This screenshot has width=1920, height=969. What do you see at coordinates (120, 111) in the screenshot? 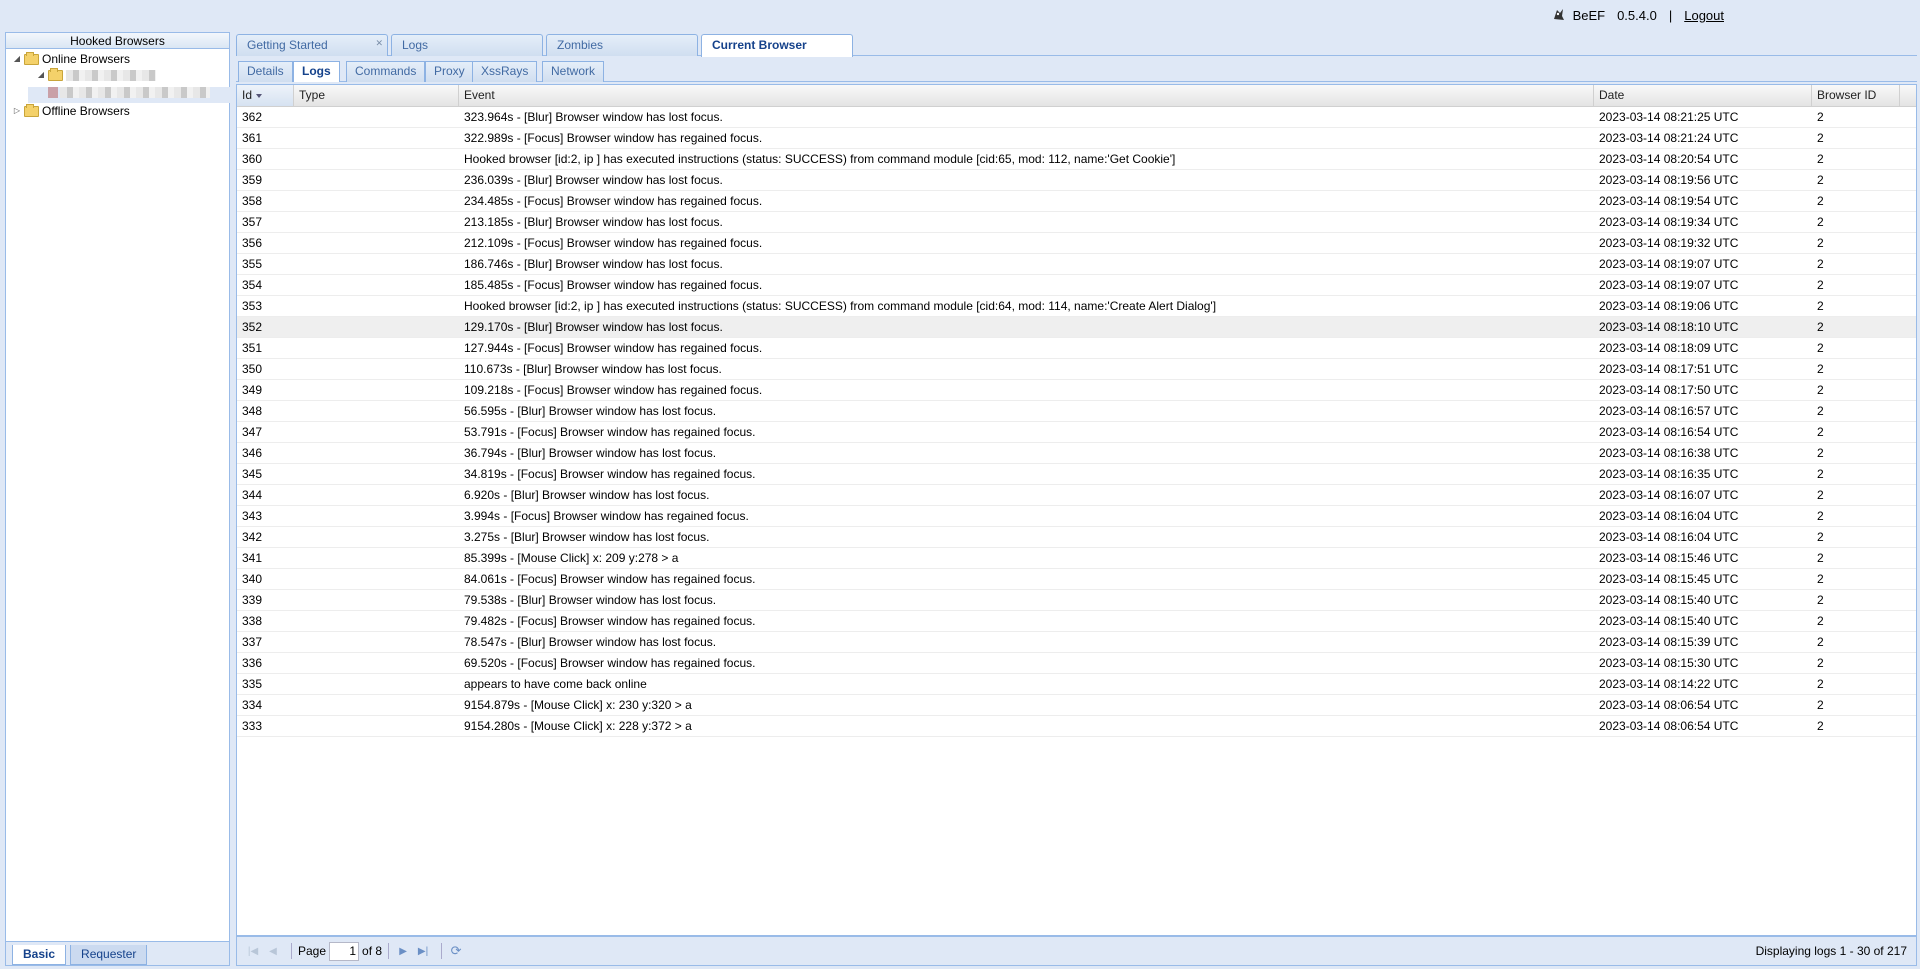
I see `tree-node-offline: ▷ Offline Browsers` at bounding box center [120, 111].